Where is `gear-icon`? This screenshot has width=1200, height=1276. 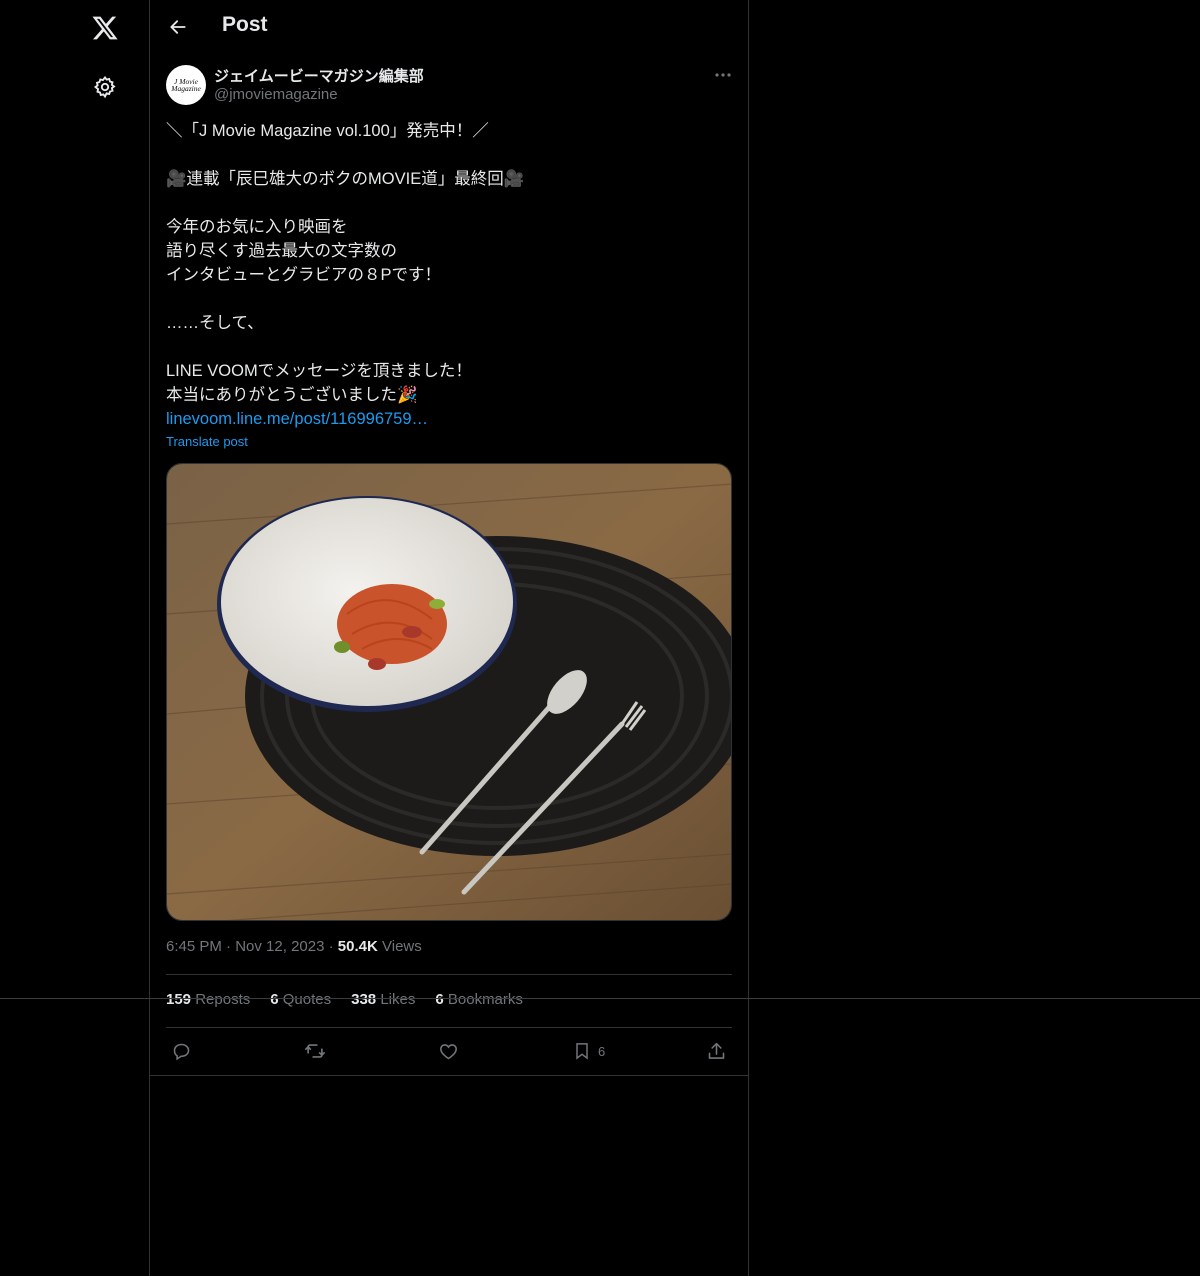 gear-icon is located at coordinates (105, 87).